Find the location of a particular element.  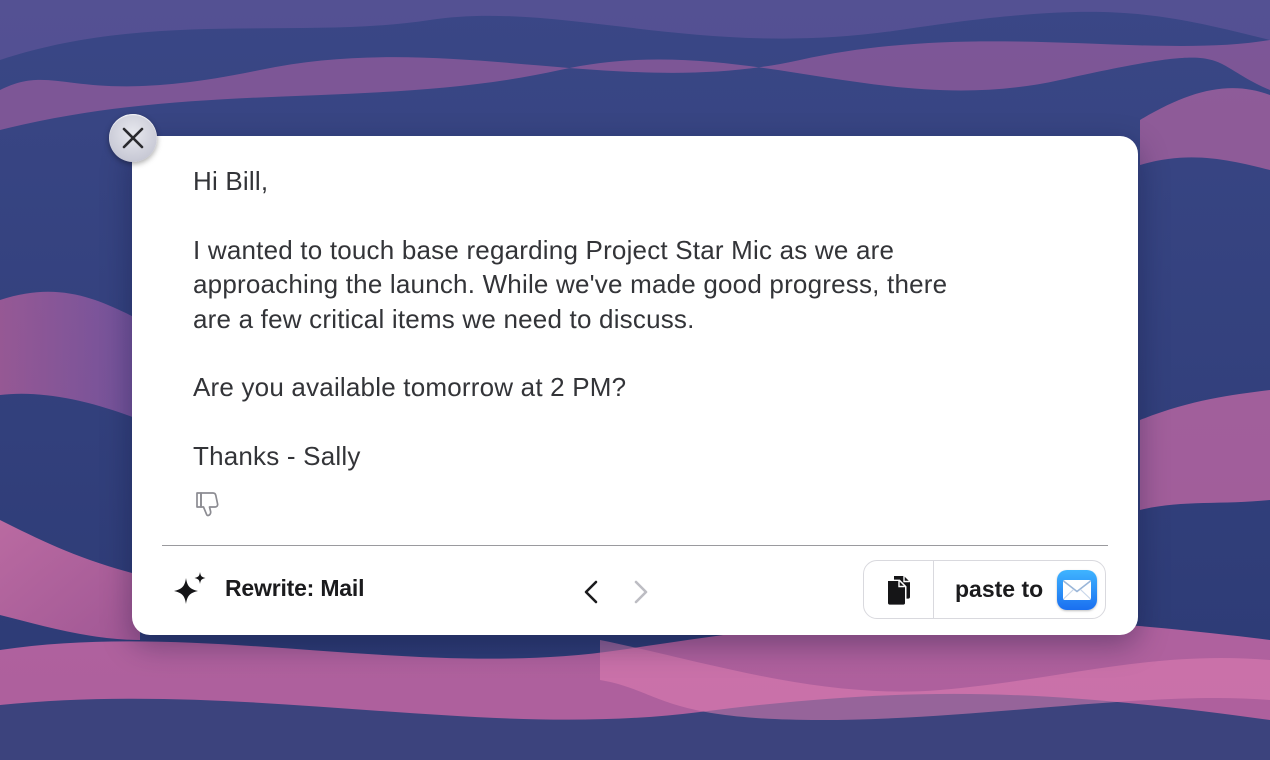

thumbs-down-icon is located at coordinates (207, 504).